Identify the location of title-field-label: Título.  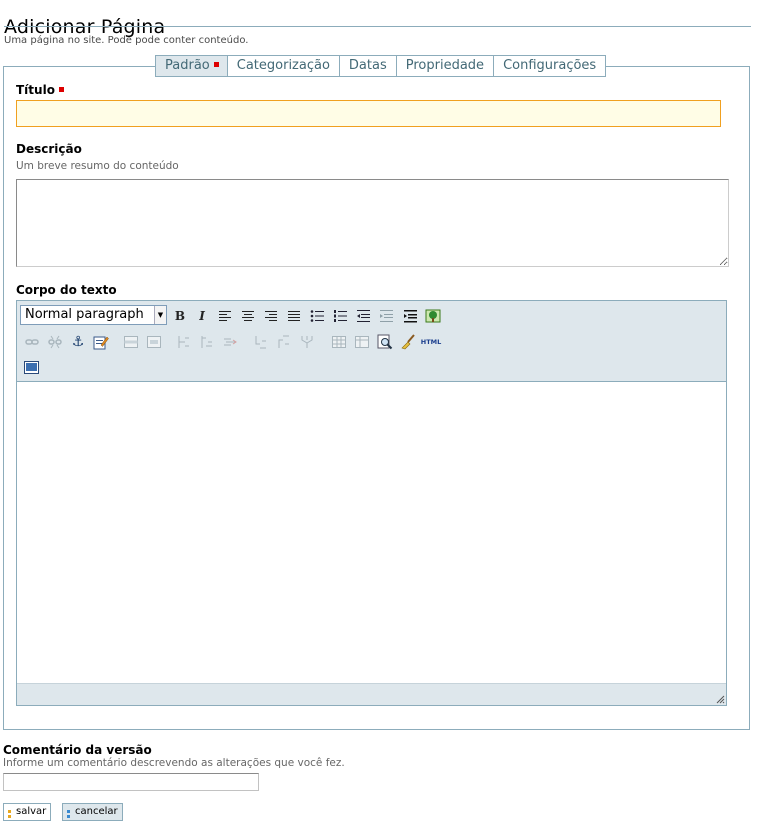
(40, 90).